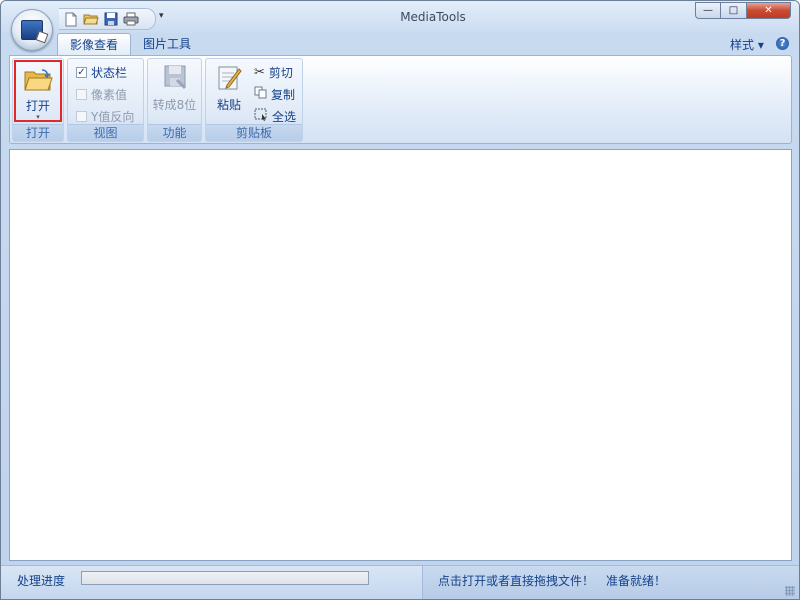 The width and height of the screenshot is (800, 600). Describe the element at coordinates (516, 581) in the screenshot. I see `status-message: 点击打开或者直接拖拽文件！` at that location.